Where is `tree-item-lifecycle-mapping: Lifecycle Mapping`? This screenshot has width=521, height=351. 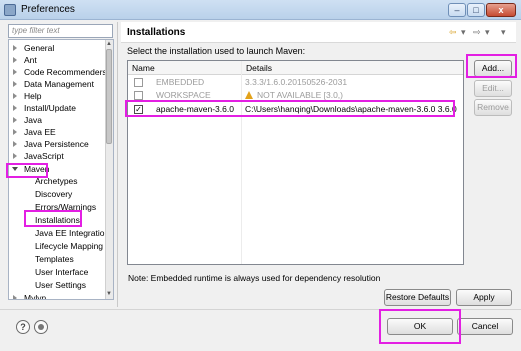
tree-item-lifecycle-mapping: Lifecycle Mapping is located at coordinates (69, 246).